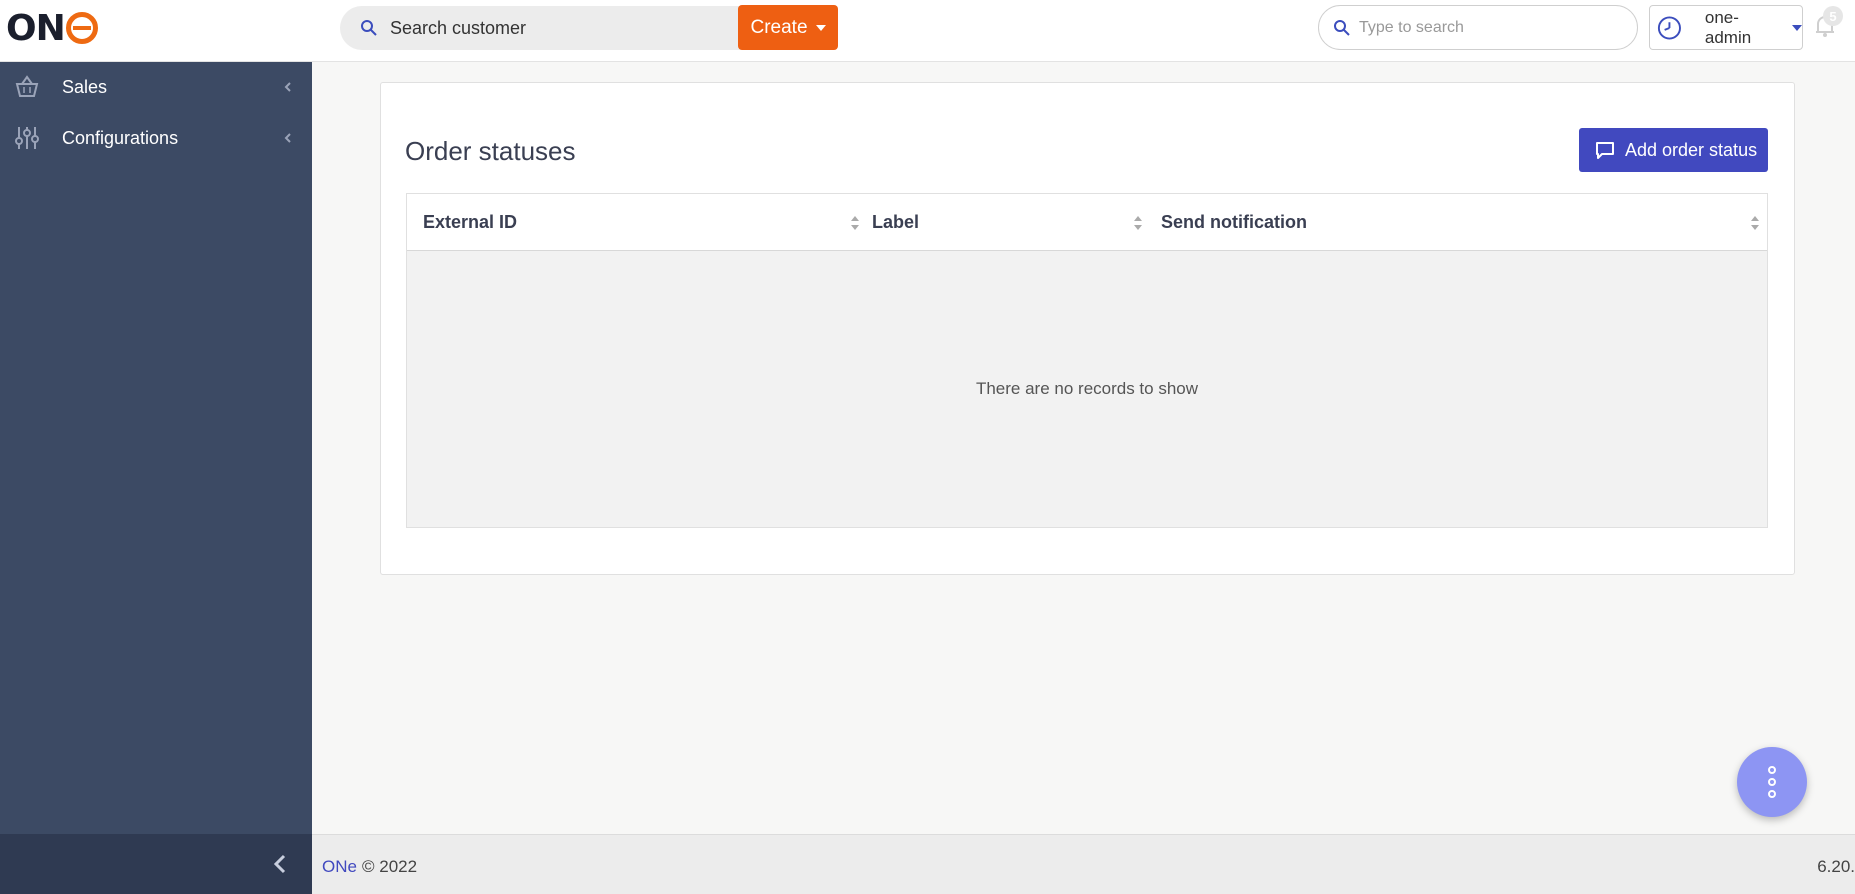  What do you see at coordinates (1833, 16) in the screenshot?
I see `notification-badge: 5` at bounding box center [1833, 16].